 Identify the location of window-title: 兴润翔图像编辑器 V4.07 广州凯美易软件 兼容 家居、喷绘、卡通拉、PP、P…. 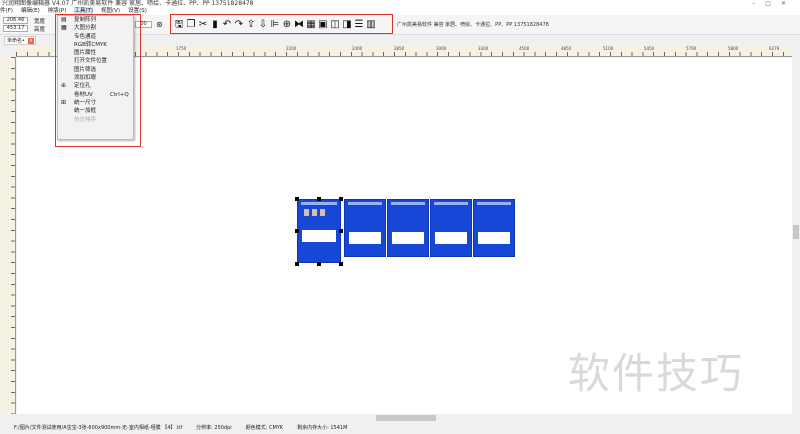
(128, 3).